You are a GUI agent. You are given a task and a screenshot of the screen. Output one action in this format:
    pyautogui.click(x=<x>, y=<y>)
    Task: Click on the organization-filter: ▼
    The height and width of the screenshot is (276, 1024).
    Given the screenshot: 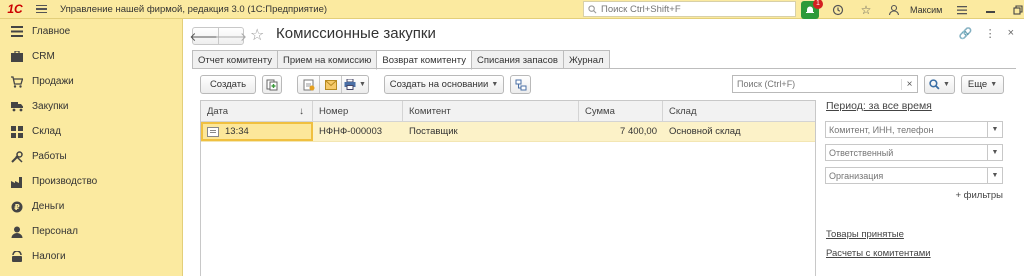 What is the action you would take?
    pyautogui.click(x=914, y=175)
    